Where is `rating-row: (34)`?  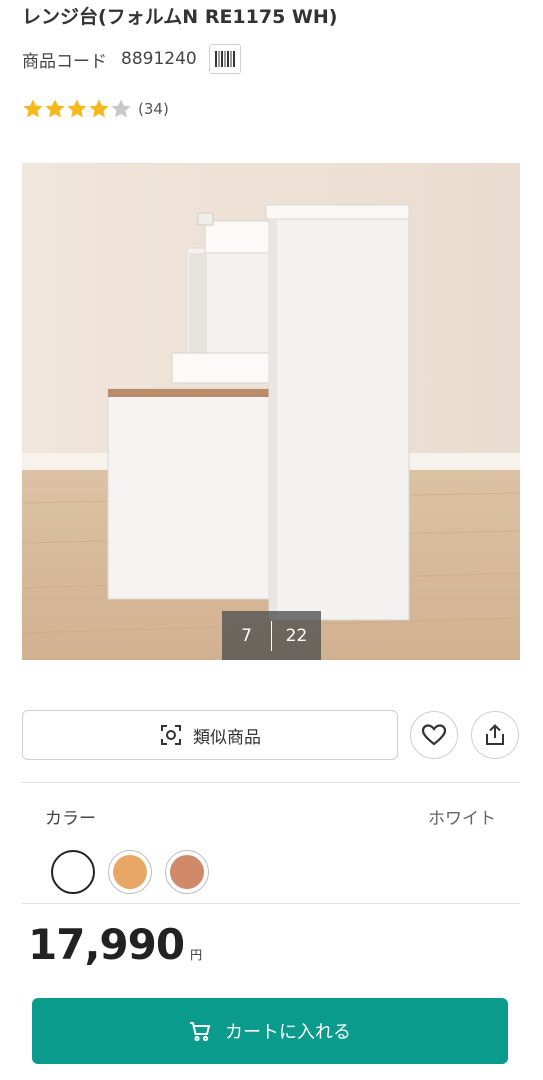
rating-row: (34) is located at coordinates (95, 109).